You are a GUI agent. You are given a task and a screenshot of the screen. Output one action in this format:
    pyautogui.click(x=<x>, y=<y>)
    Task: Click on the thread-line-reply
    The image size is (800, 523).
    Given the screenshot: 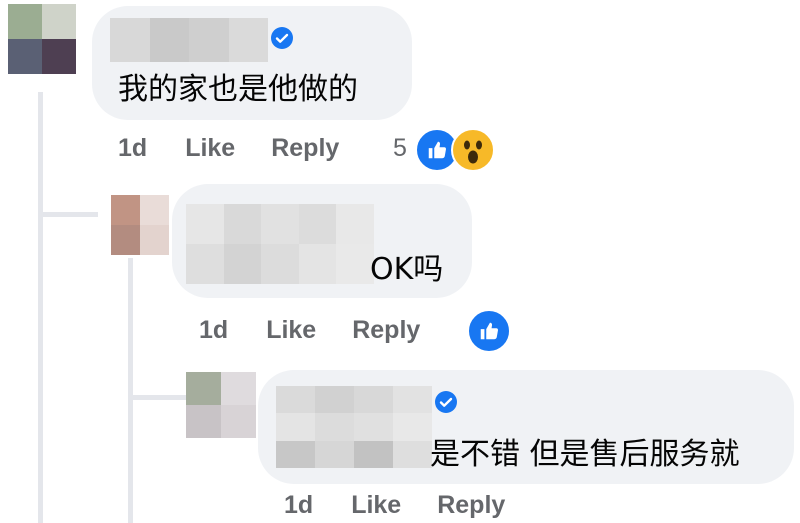 What is the action you would take?
    pyautogui.click(x=130, y=390)
    